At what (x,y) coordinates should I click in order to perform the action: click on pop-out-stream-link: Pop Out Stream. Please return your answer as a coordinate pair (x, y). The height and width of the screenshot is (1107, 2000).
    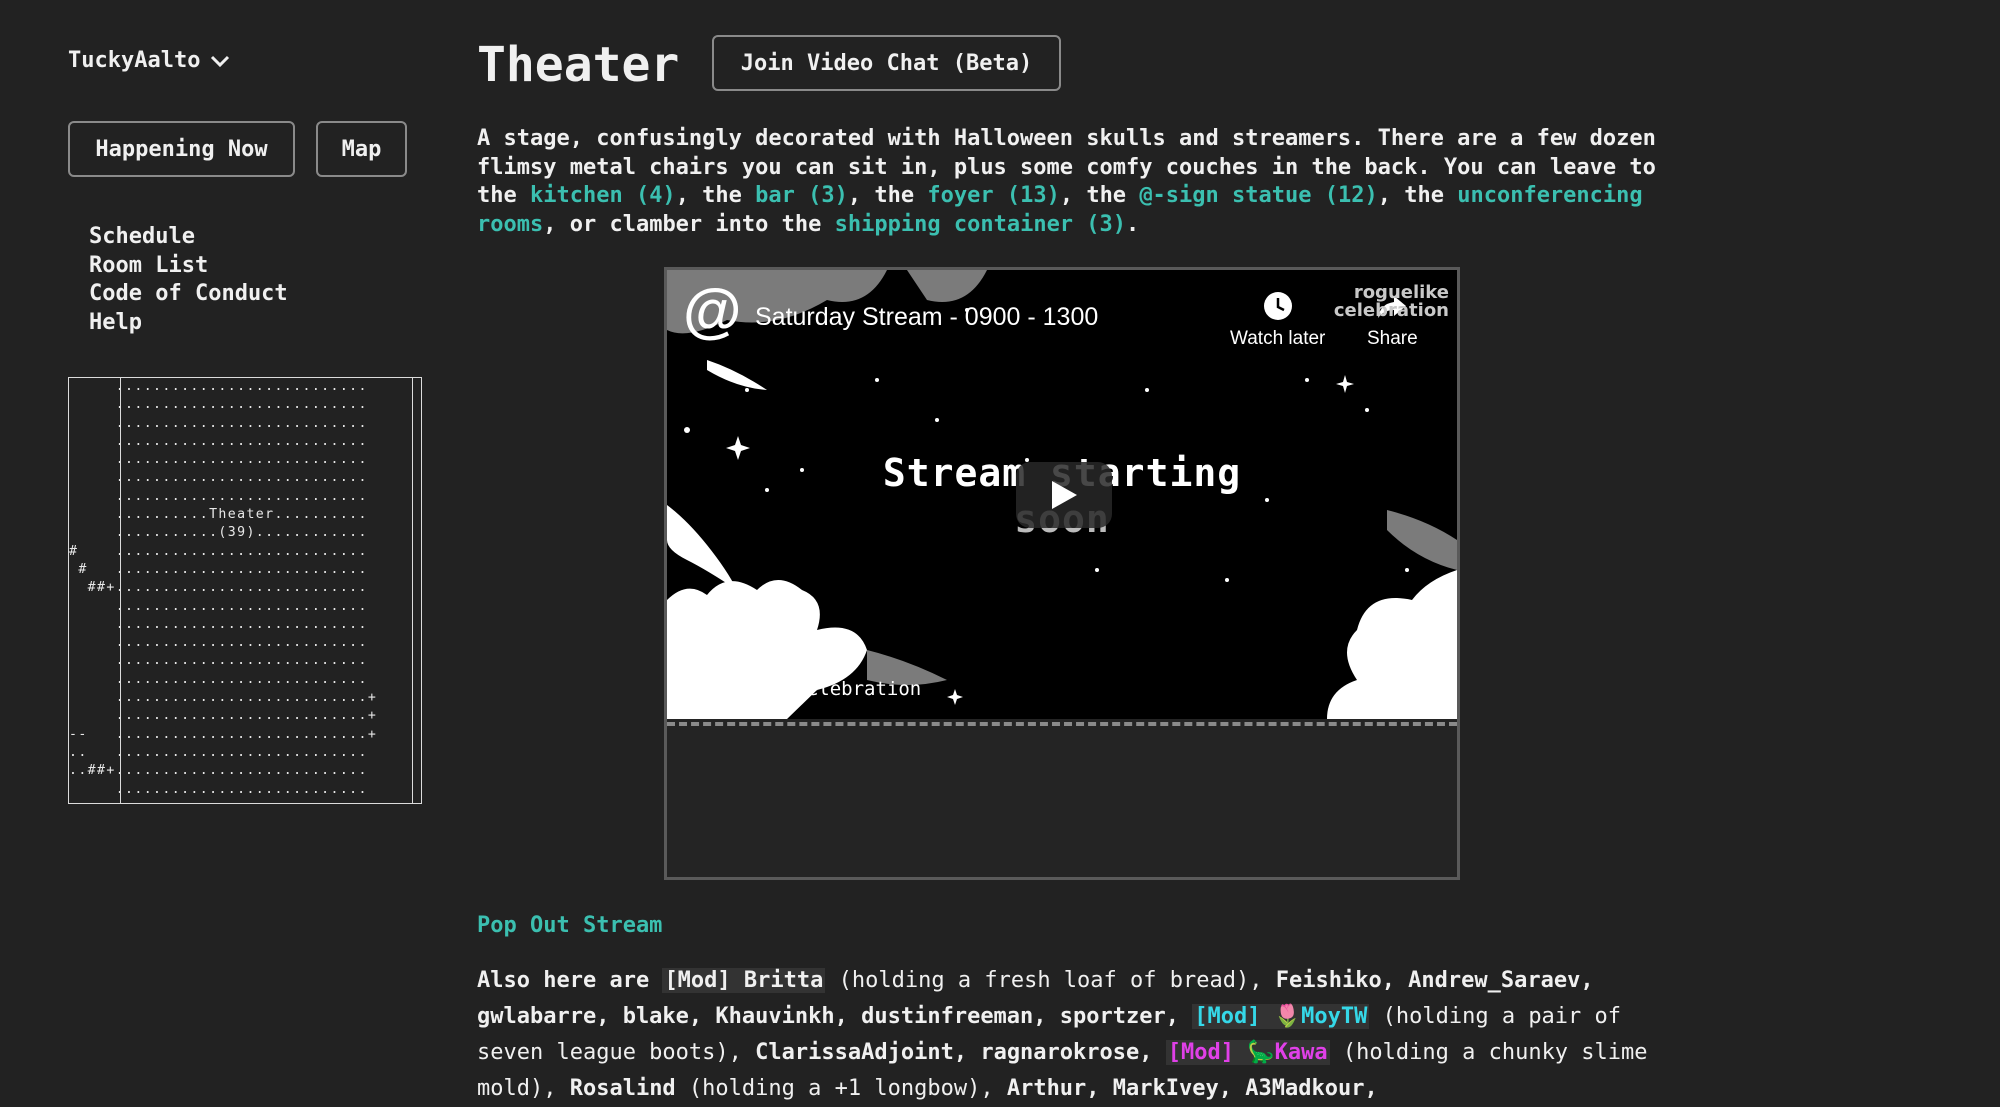
    Looking at the image, I should click on (569, 925).